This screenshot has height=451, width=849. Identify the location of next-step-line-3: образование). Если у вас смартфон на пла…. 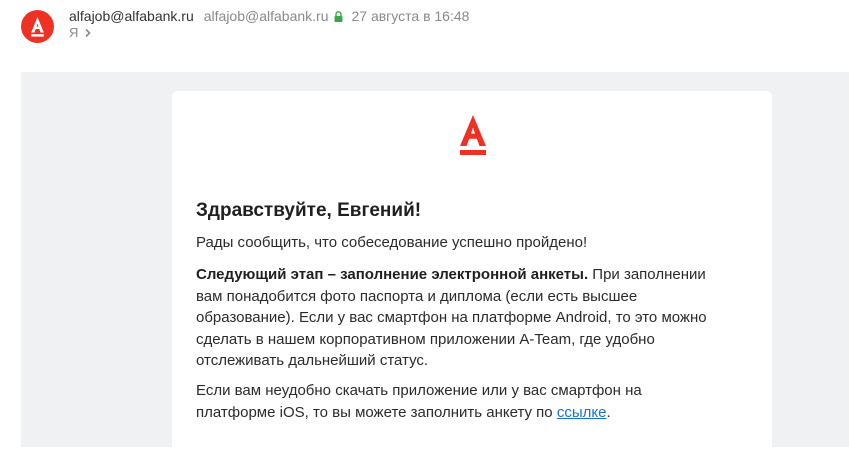
(451, 317).